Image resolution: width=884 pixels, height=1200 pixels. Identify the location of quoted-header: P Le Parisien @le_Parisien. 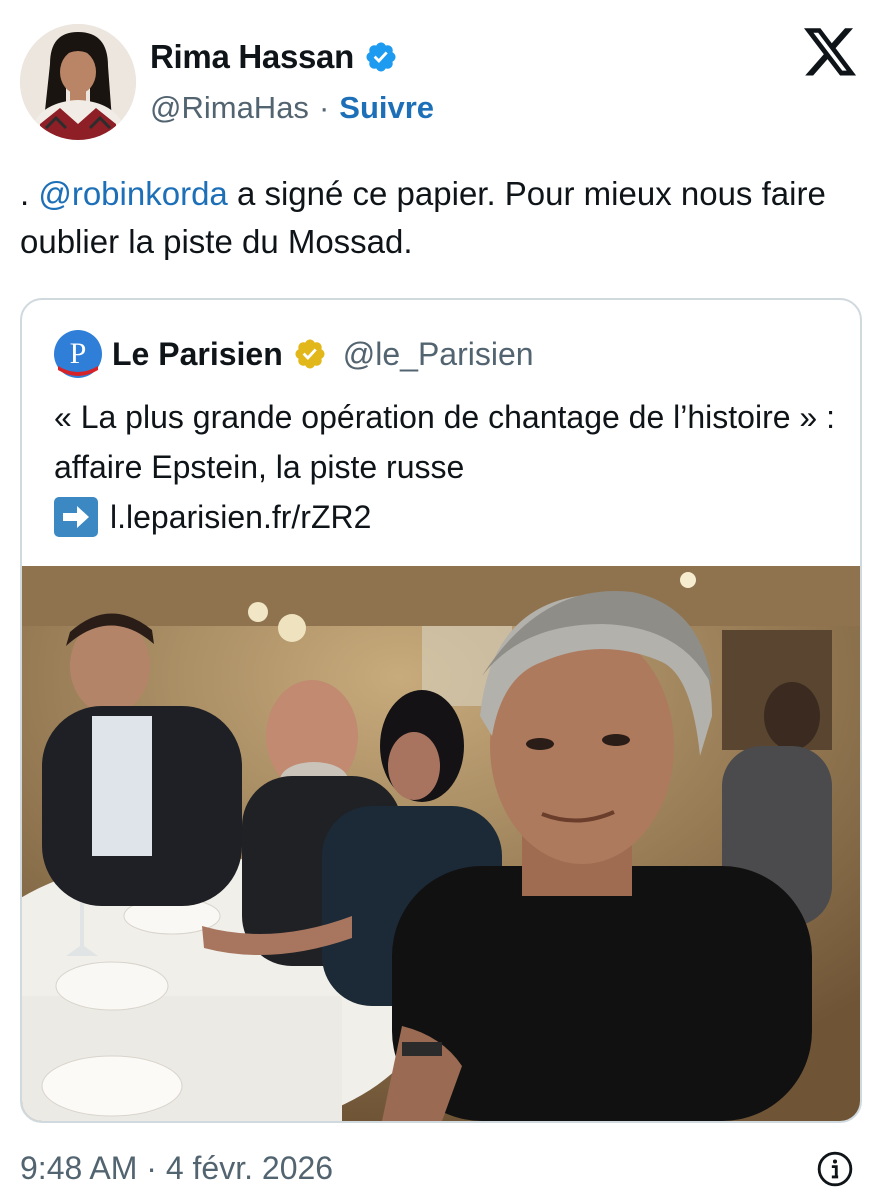
(294, 354).